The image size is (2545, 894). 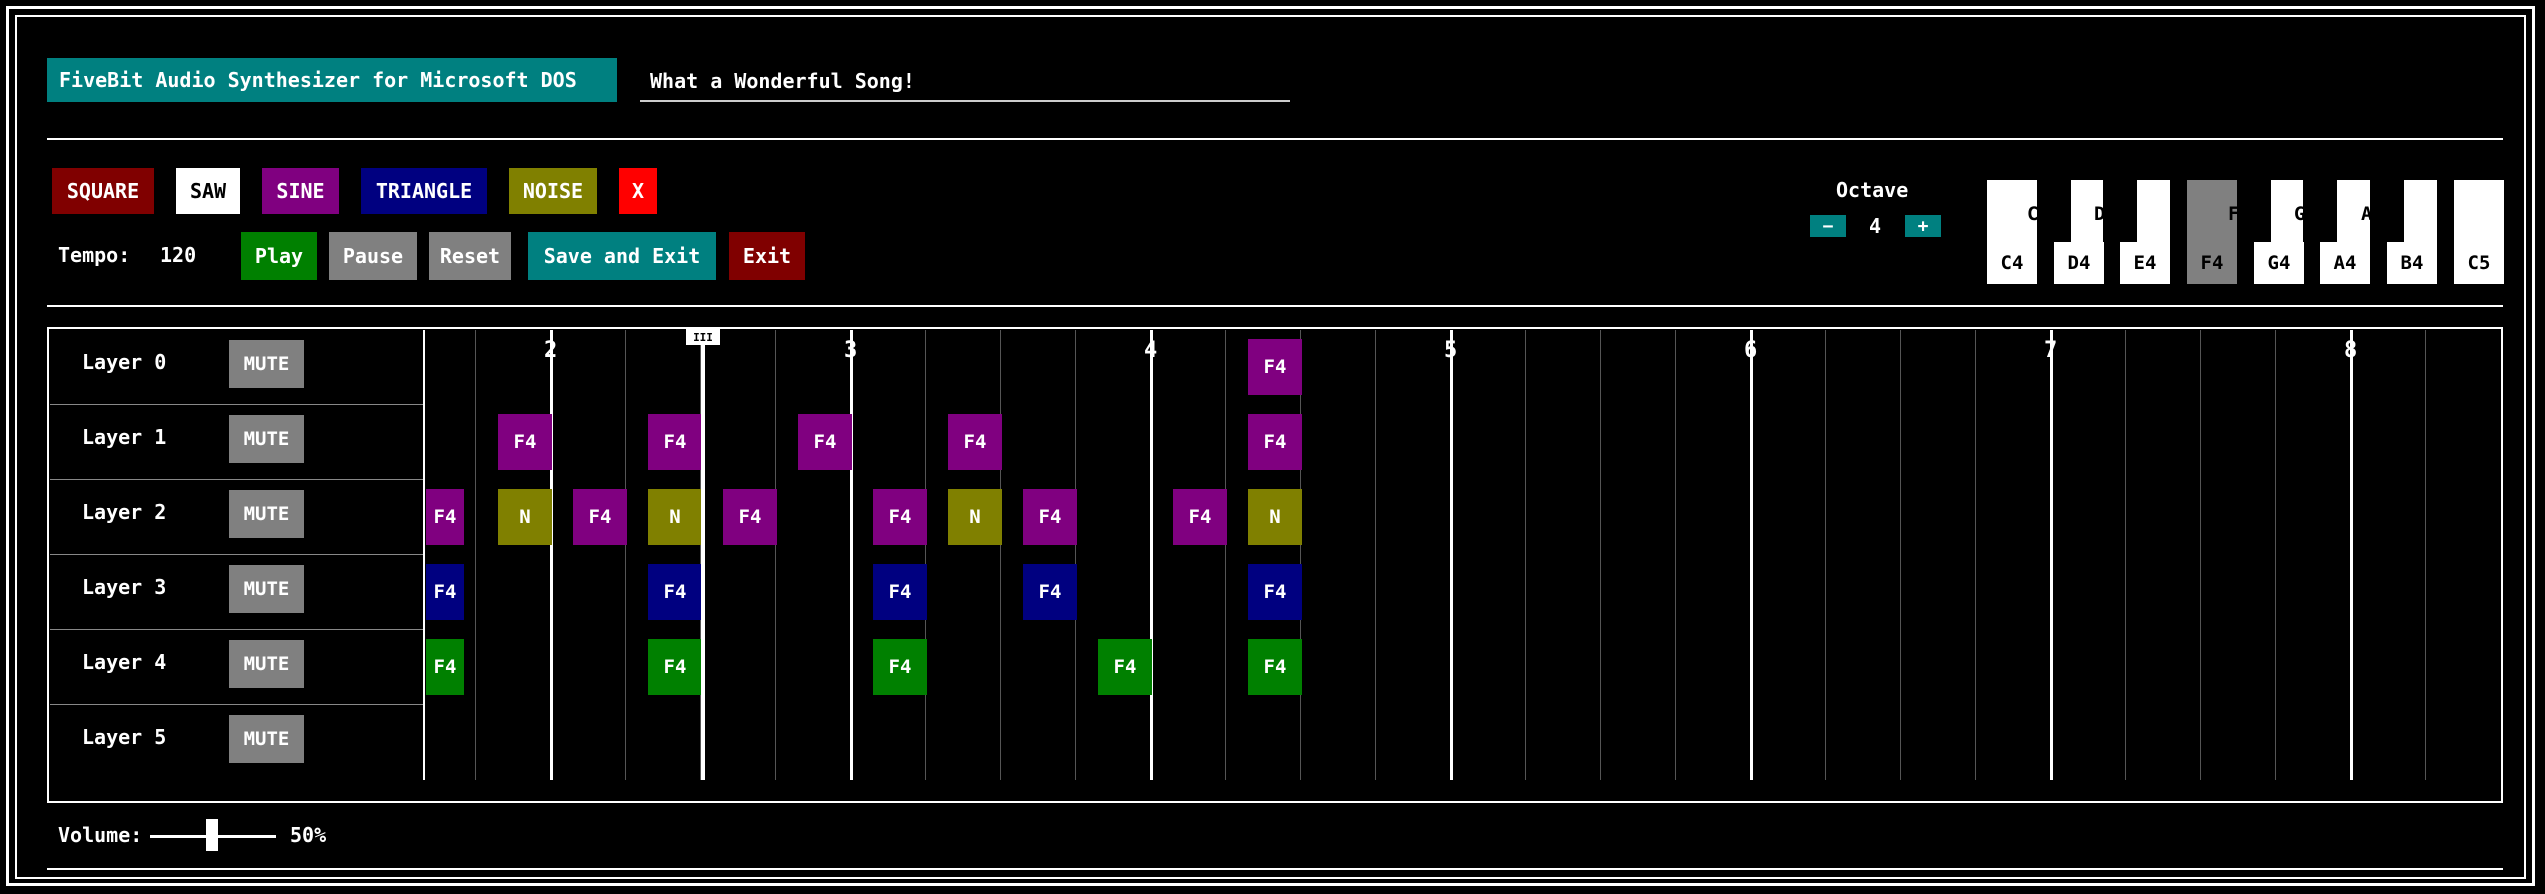 What do you see at coordinates (266, 664) in the screenshot?
I see `mute-button-layer-4: MUTE` at bounding box center [266, 664].